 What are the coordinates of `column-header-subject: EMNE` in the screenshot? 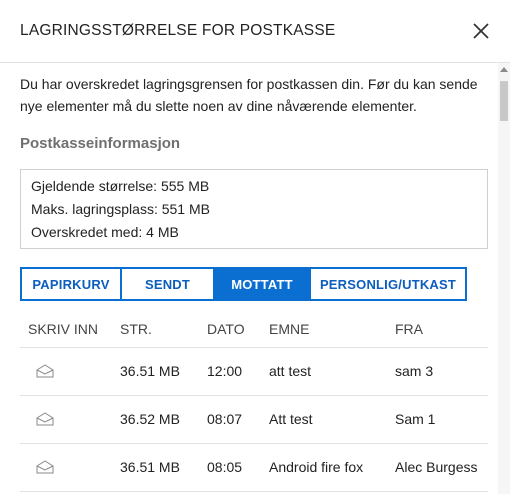 It's located at (289, 329).